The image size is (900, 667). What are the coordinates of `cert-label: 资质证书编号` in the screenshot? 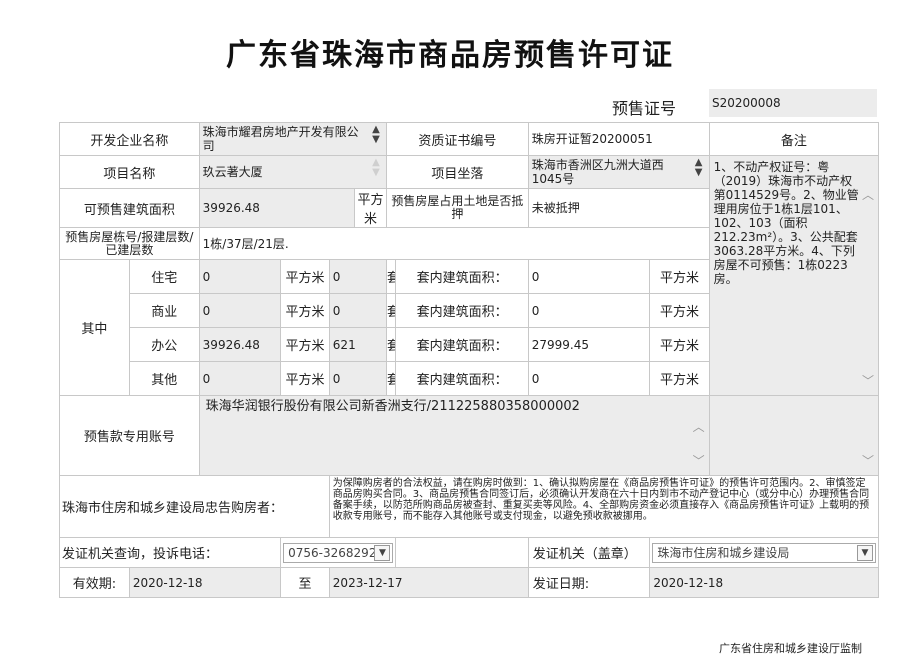 It's located at (457, 139).